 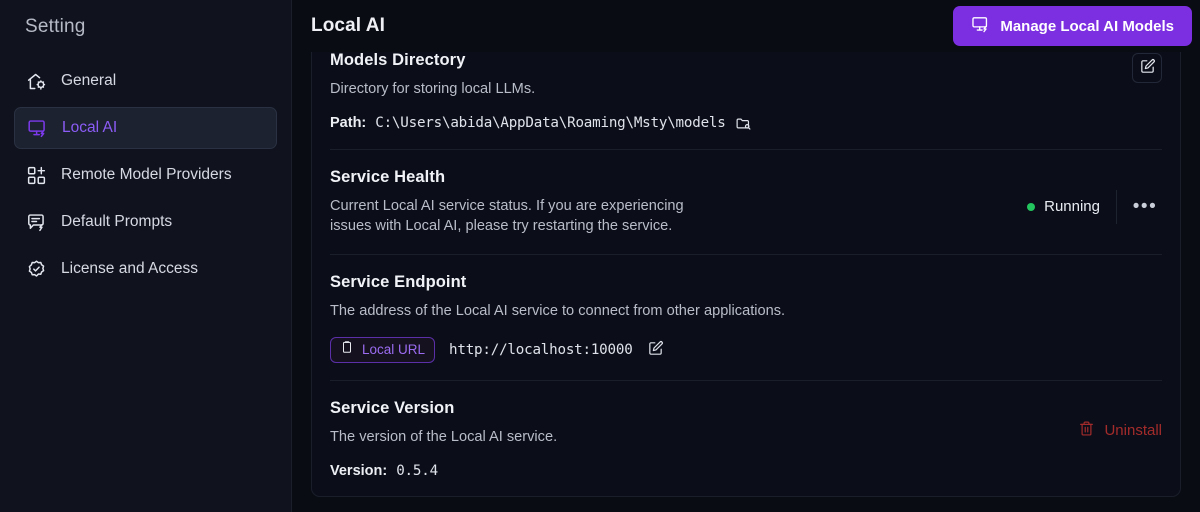 I want to click on sidebar-item-label: License and Access, so click(x=130, y=268).